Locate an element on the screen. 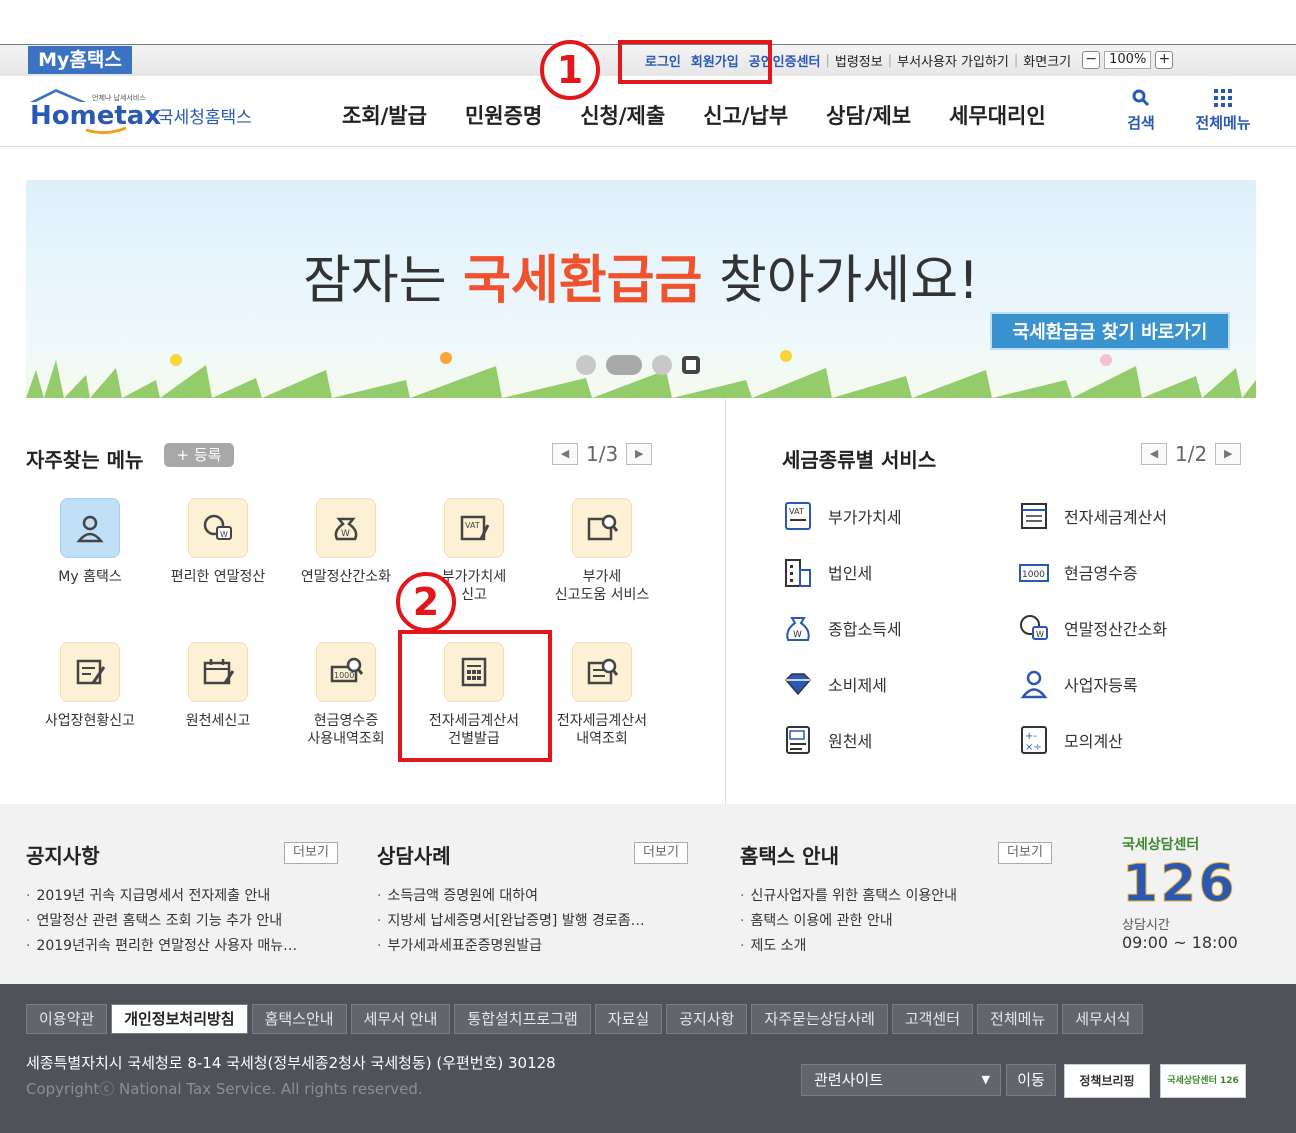  related-sites-go-button: 이동 is located at coordinates (1031, 1080).